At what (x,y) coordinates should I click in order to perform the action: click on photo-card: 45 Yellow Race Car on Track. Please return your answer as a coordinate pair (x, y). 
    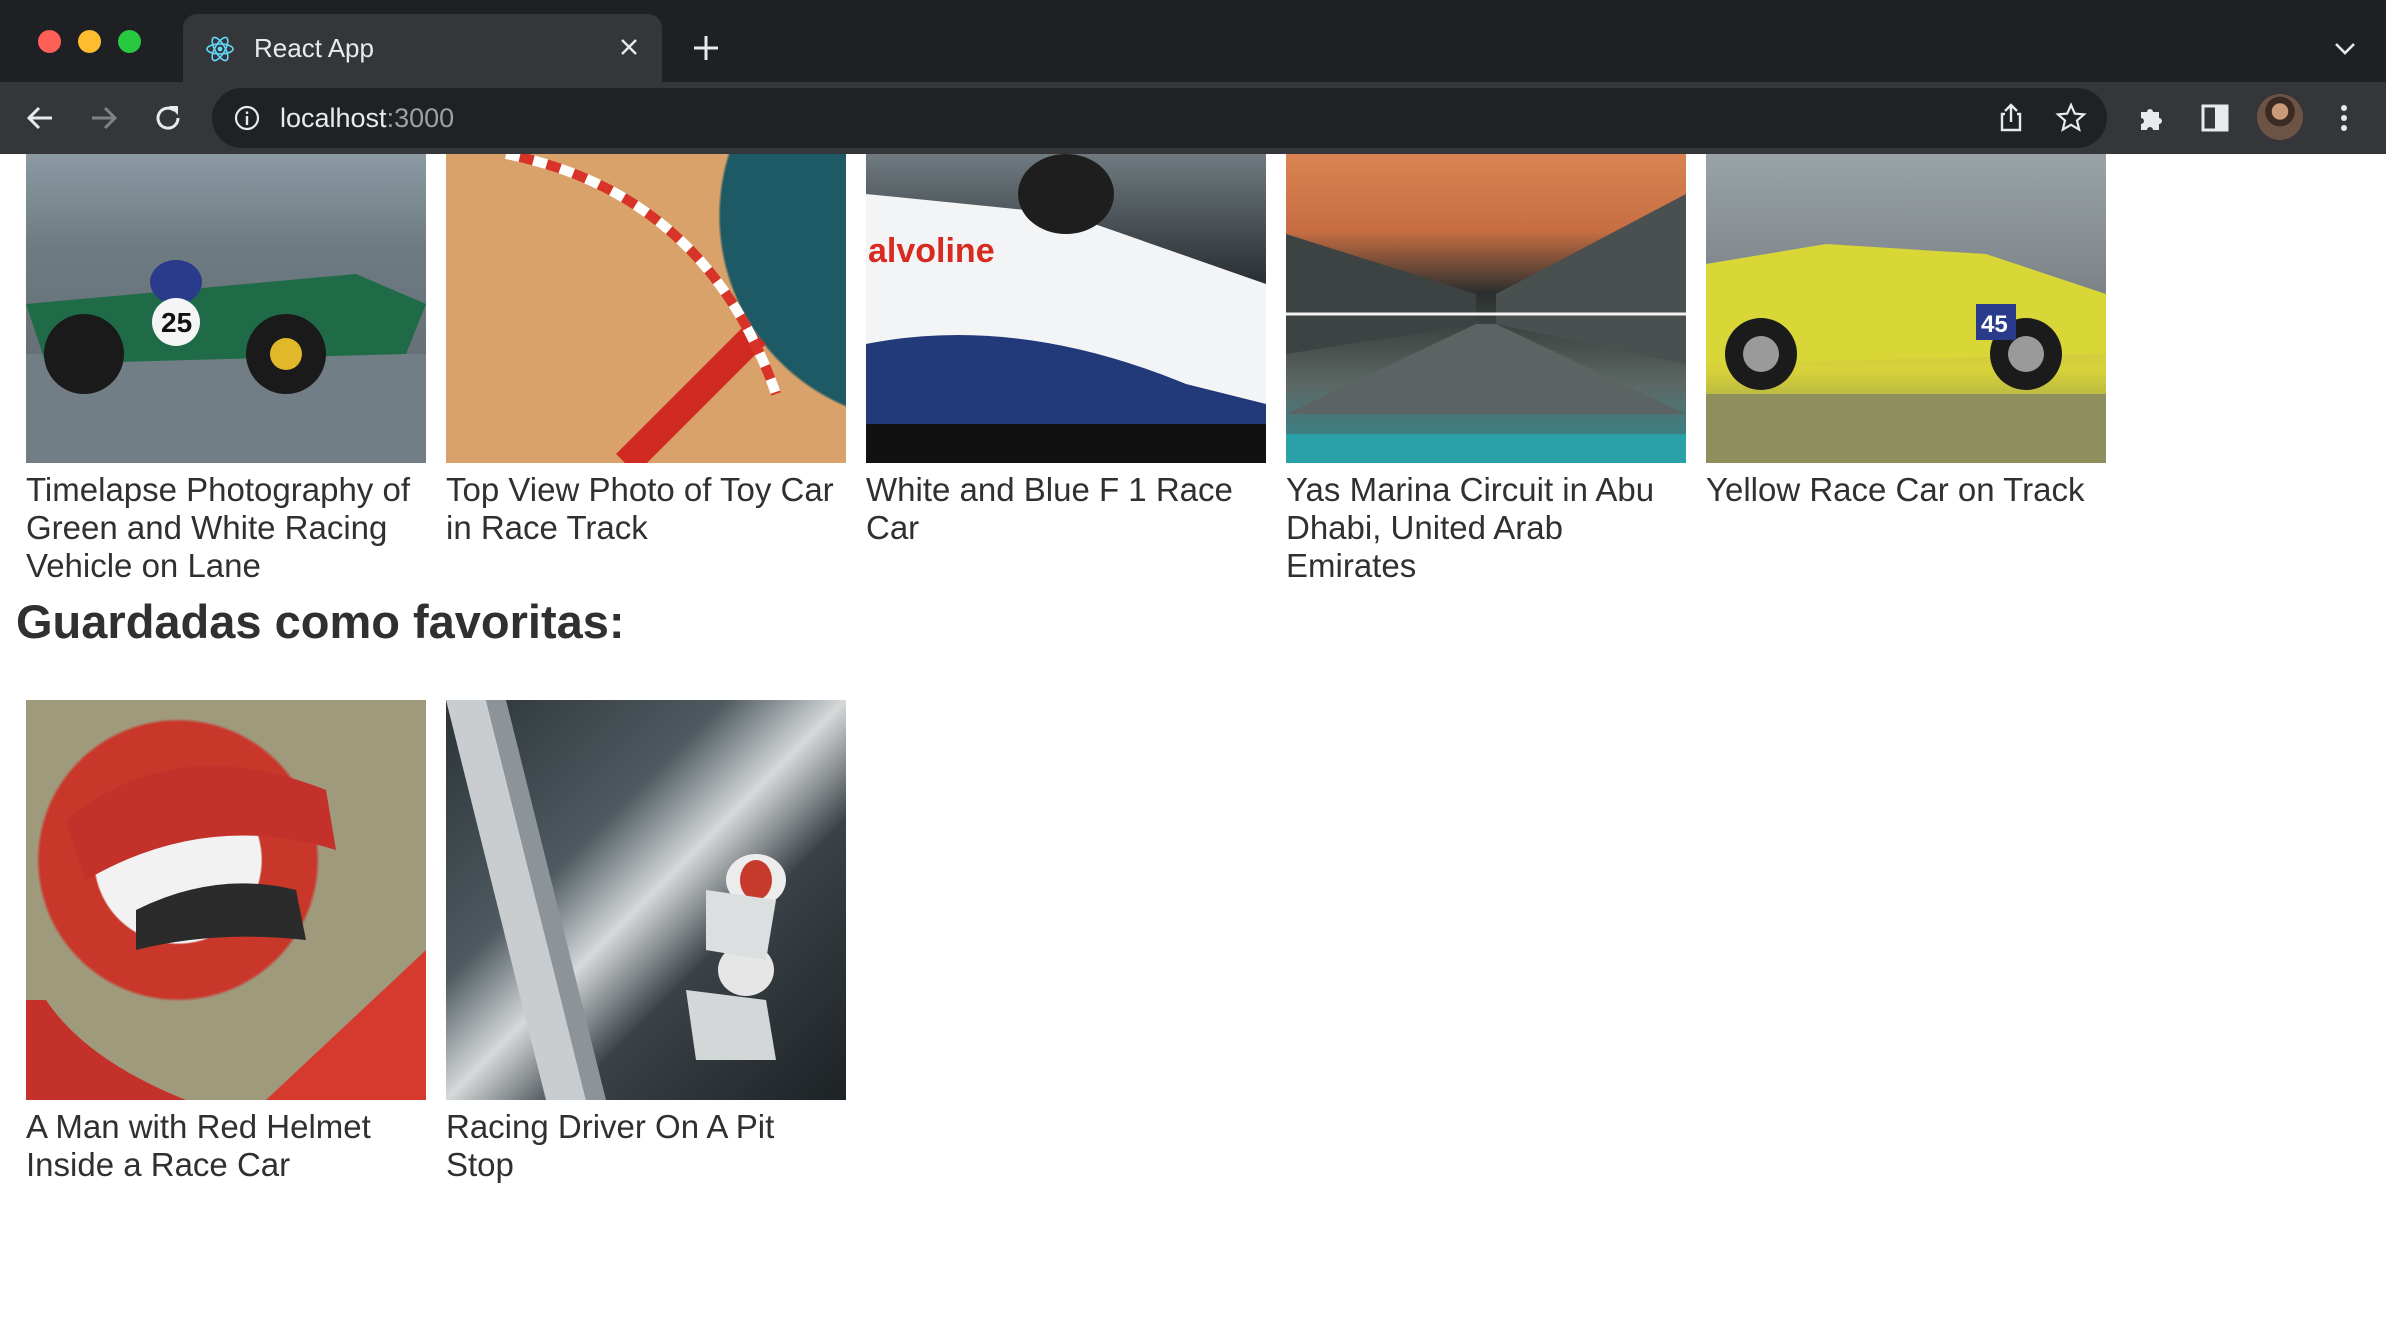
    Looking at the image, I should click on (1906, 292).